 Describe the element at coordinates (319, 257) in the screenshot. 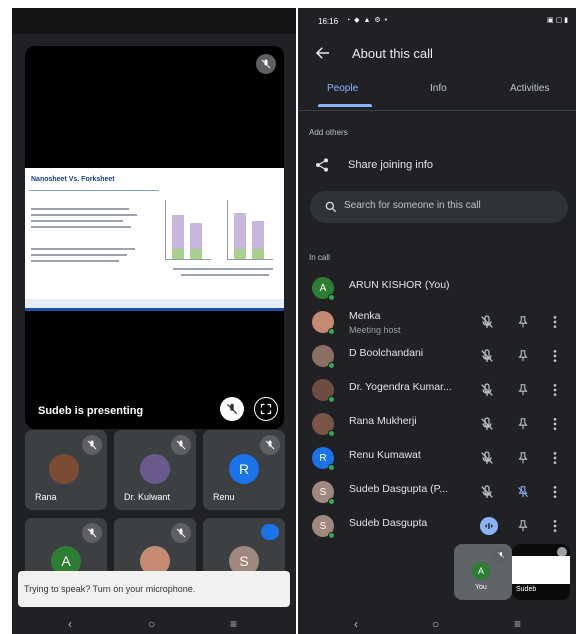

I see `in-call-label: In call` at that location.